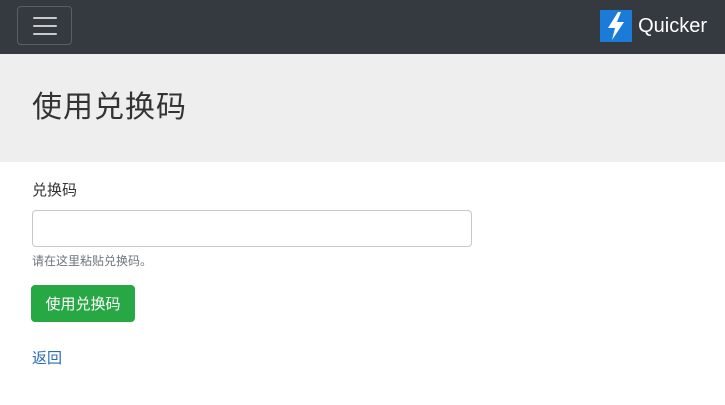 The height and width of the screenshot is (405, 725). I want to click on code-help-text: 请在这里粘贴兑换码。, so click(92, 261).